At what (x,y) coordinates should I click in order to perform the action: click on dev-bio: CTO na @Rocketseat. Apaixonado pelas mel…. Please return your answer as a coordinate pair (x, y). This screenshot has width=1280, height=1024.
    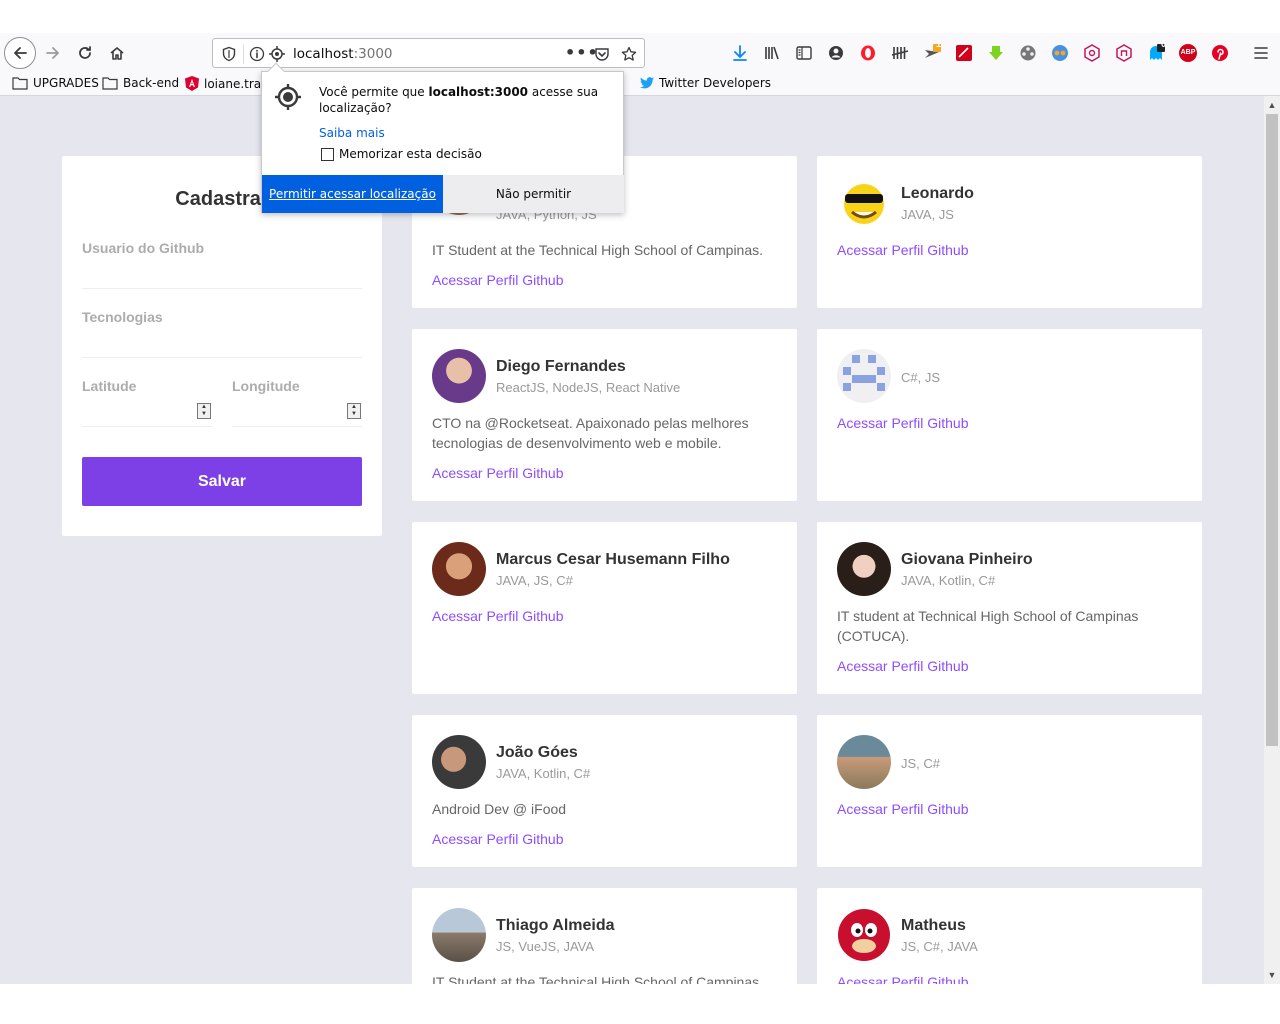
    Looking at the image, I should click on (590, 433).